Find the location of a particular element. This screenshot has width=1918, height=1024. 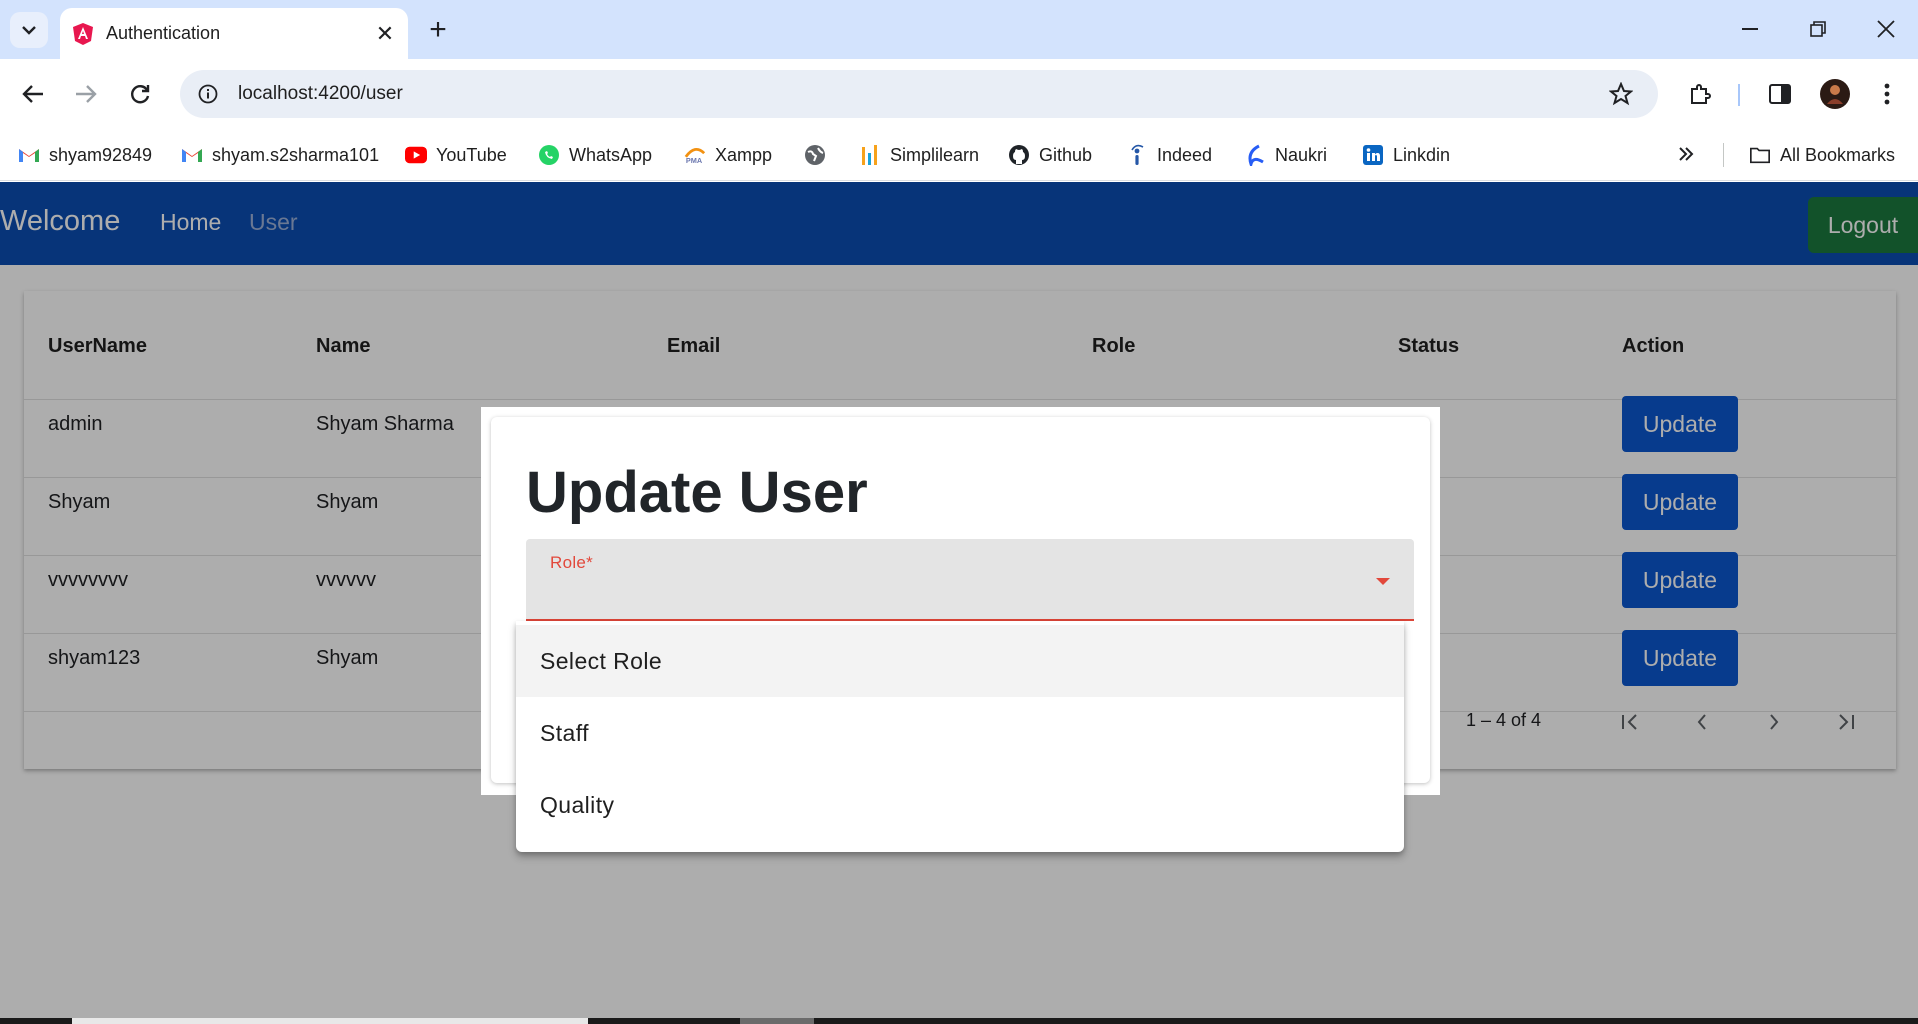

role-options-panel: Select Role Staff Quality is located at coordinates (960, 736).